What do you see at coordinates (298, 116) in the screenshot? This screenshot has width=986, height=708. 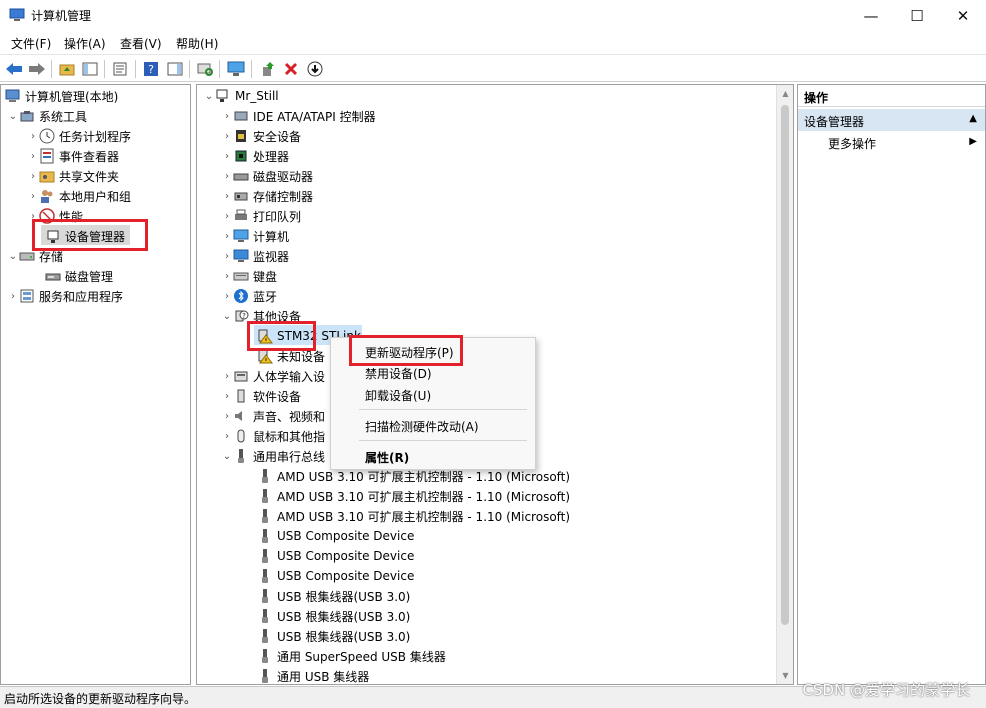 I see `device-category: › IDE ATA/ATAPI 控制器` at bounding box center [298, 116].